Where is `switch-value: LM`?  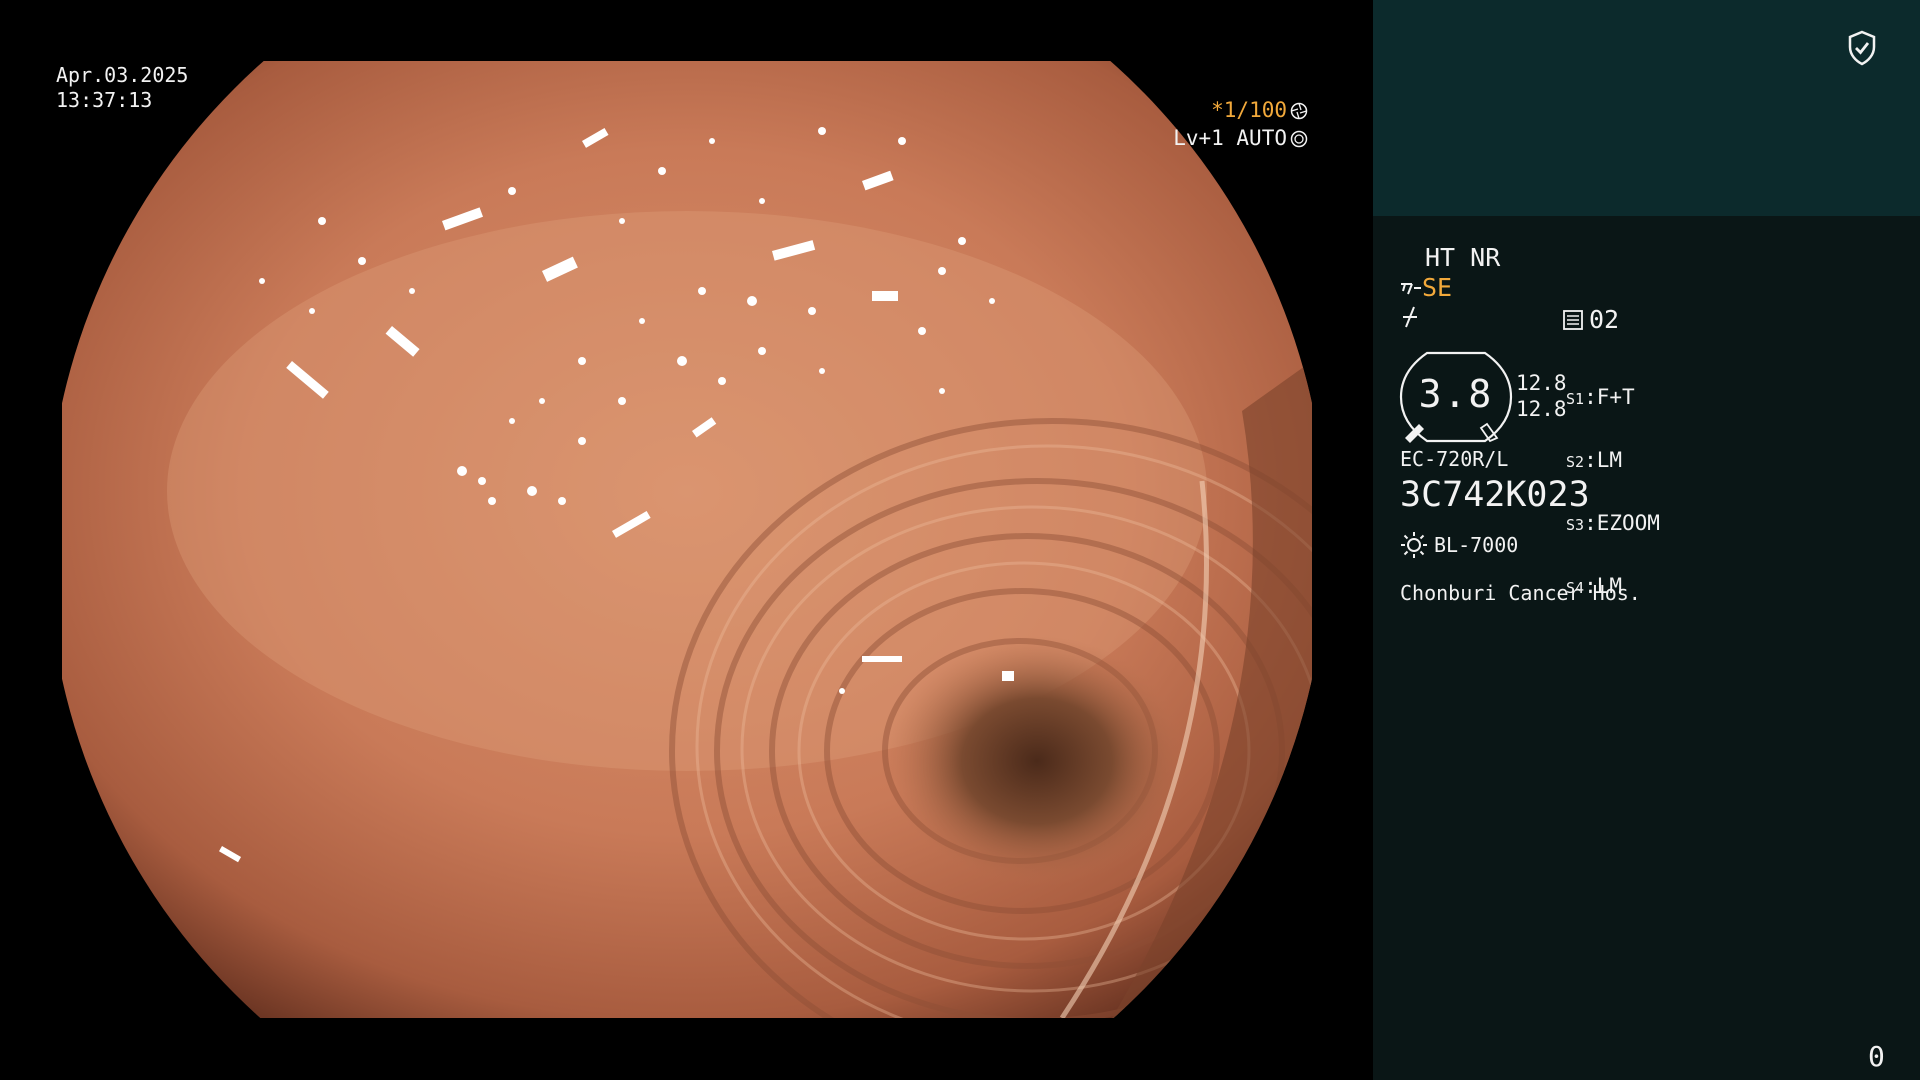
switch-value: LM is located at coordinates (1609, 460).